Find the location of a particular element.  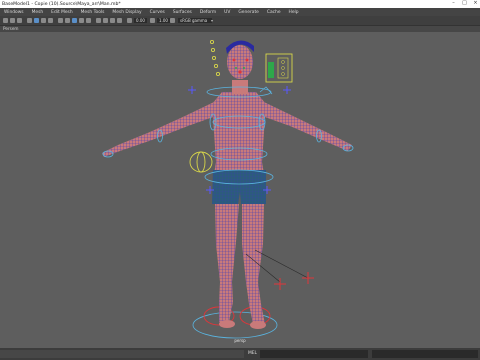

smooth-shade-icon is located at coordinates (67, 20).